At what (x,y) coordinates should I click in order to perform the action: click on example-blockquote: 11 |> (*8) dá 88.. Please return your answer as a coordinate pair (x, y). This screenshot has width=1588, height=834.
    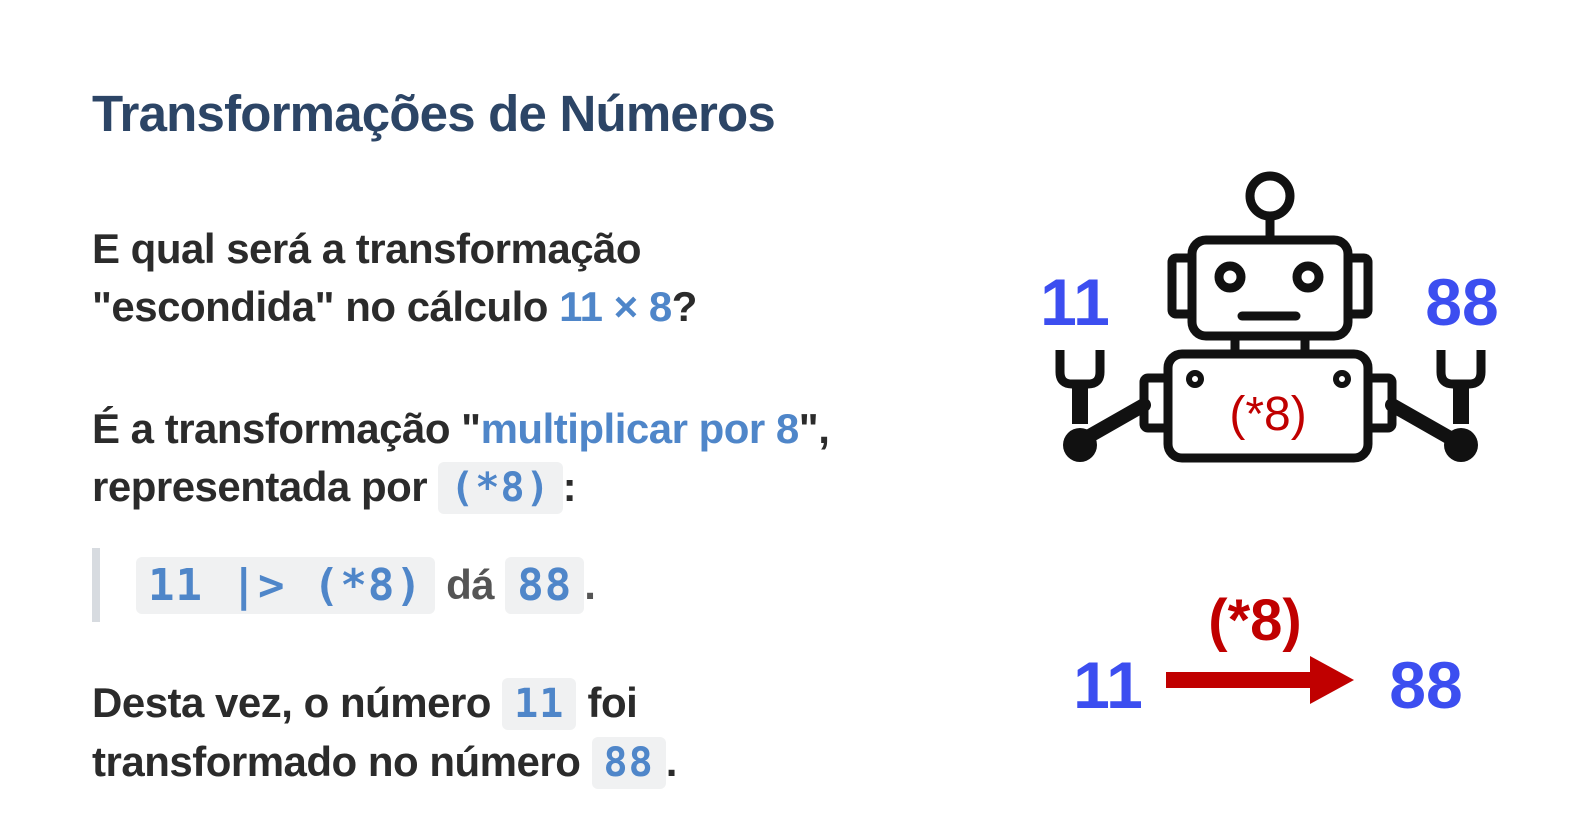
    Looking at the image, I should click on (344, 585).